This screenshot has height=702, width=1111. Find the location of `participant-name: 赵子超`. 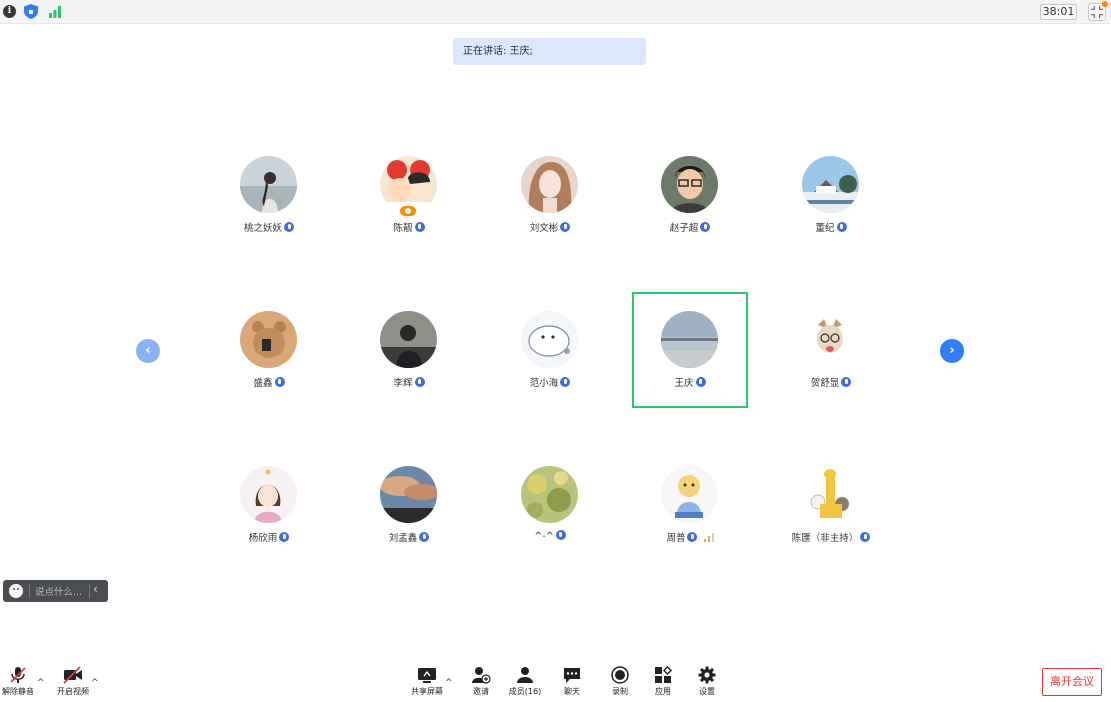

participant-name: 赵子超 is located at coordinates (690, 227).